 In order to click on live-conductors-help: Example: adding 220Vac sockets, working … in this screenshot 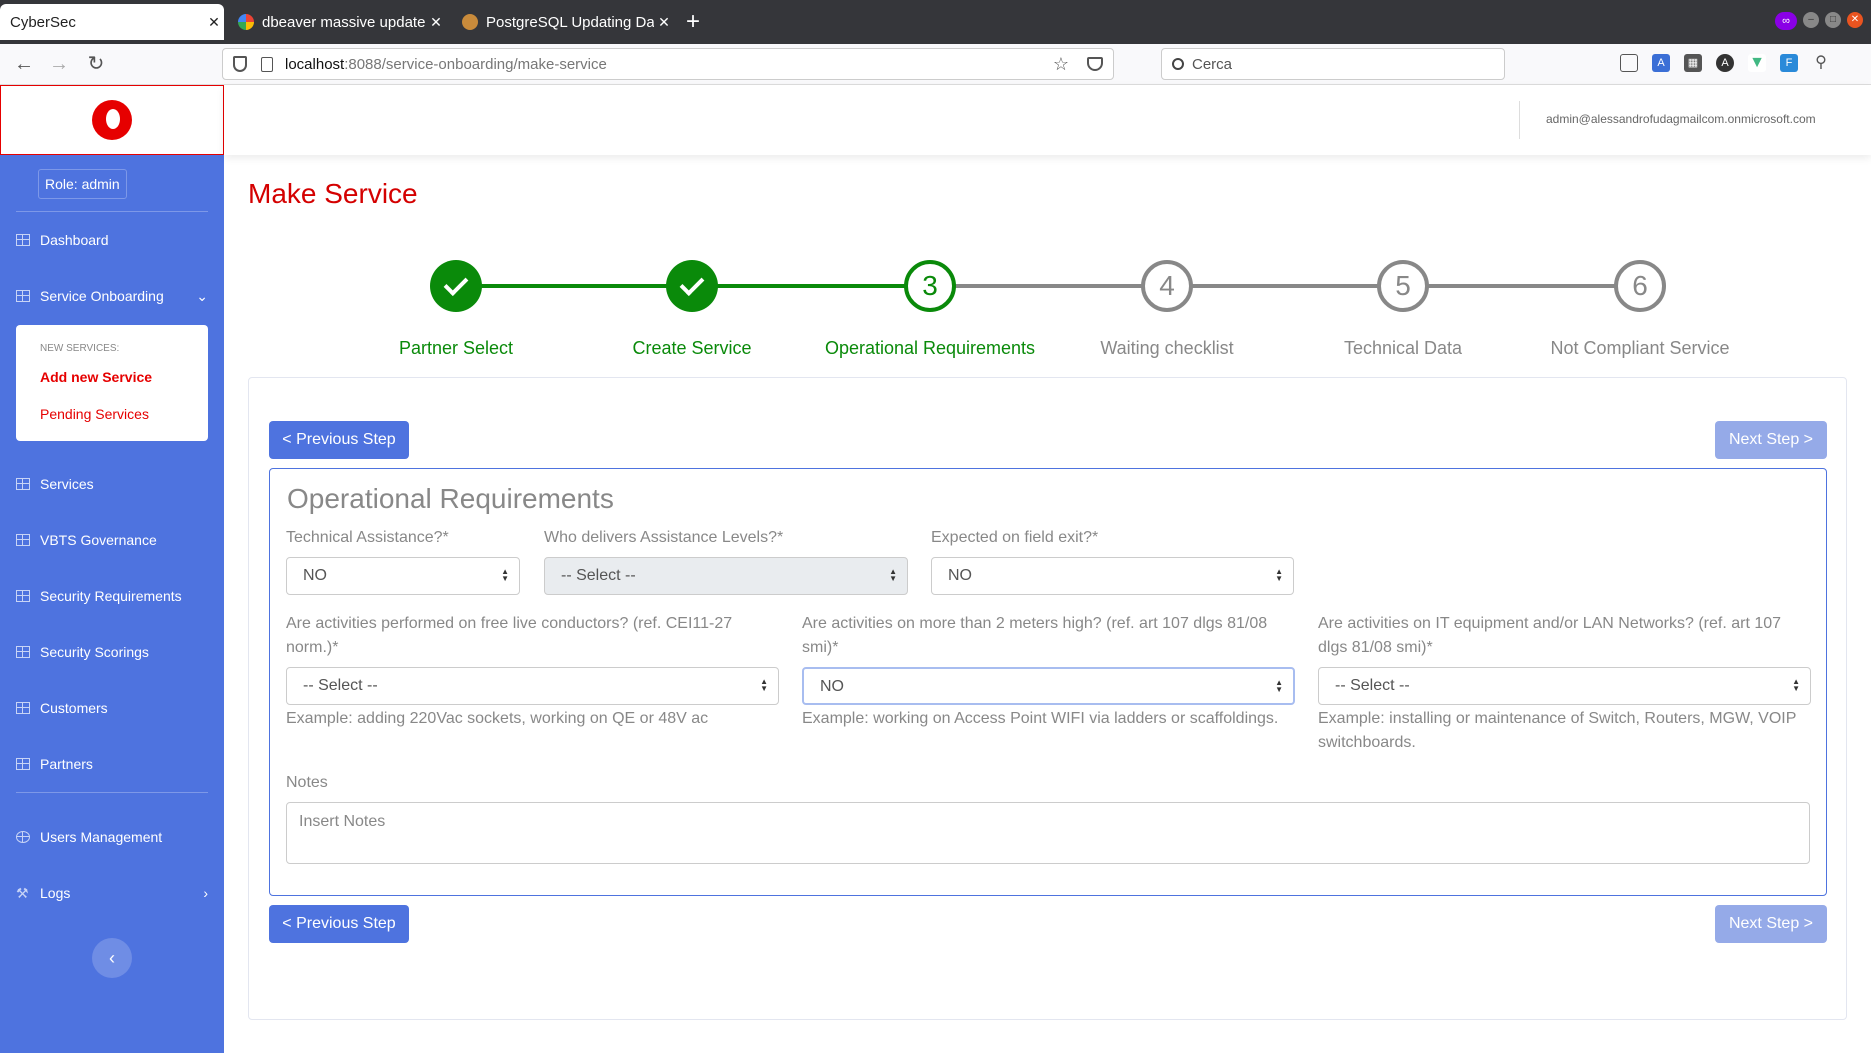, I will do `click(497, 718)`.